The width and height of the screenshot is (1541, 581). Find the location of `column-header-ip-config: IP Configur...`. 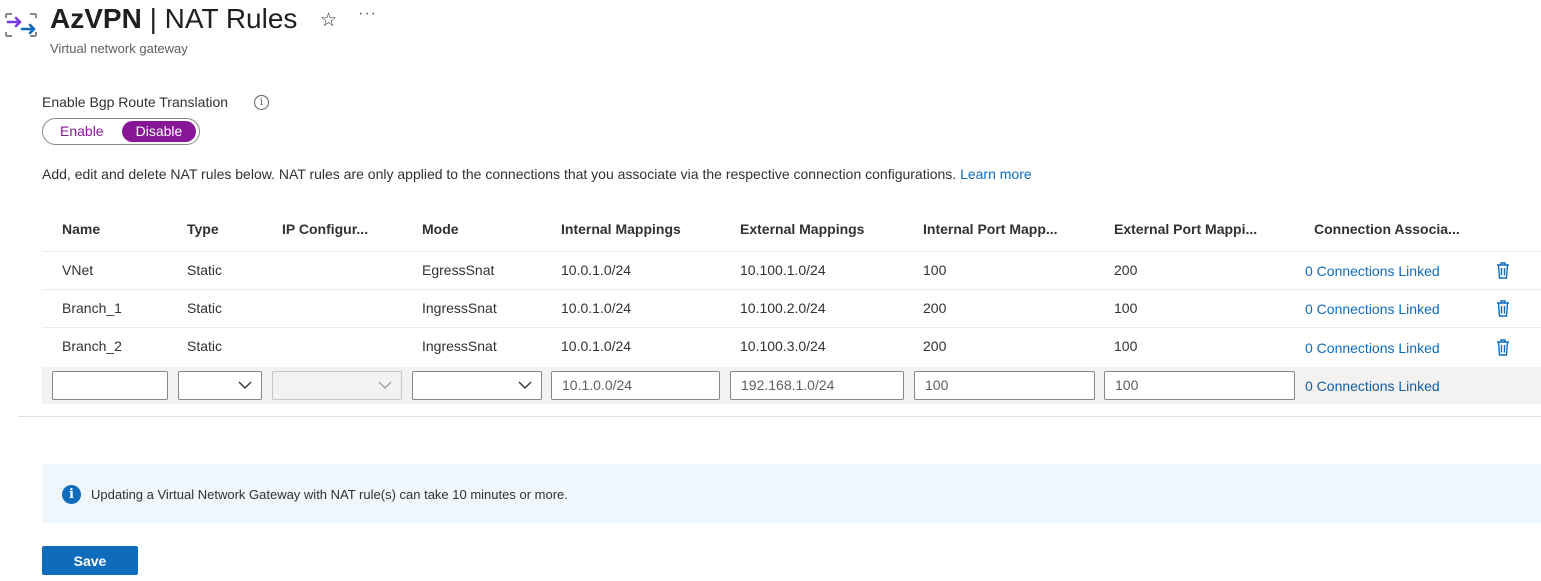

column-header-ip-config: IP Configur... is located at coordinates (325, 229).